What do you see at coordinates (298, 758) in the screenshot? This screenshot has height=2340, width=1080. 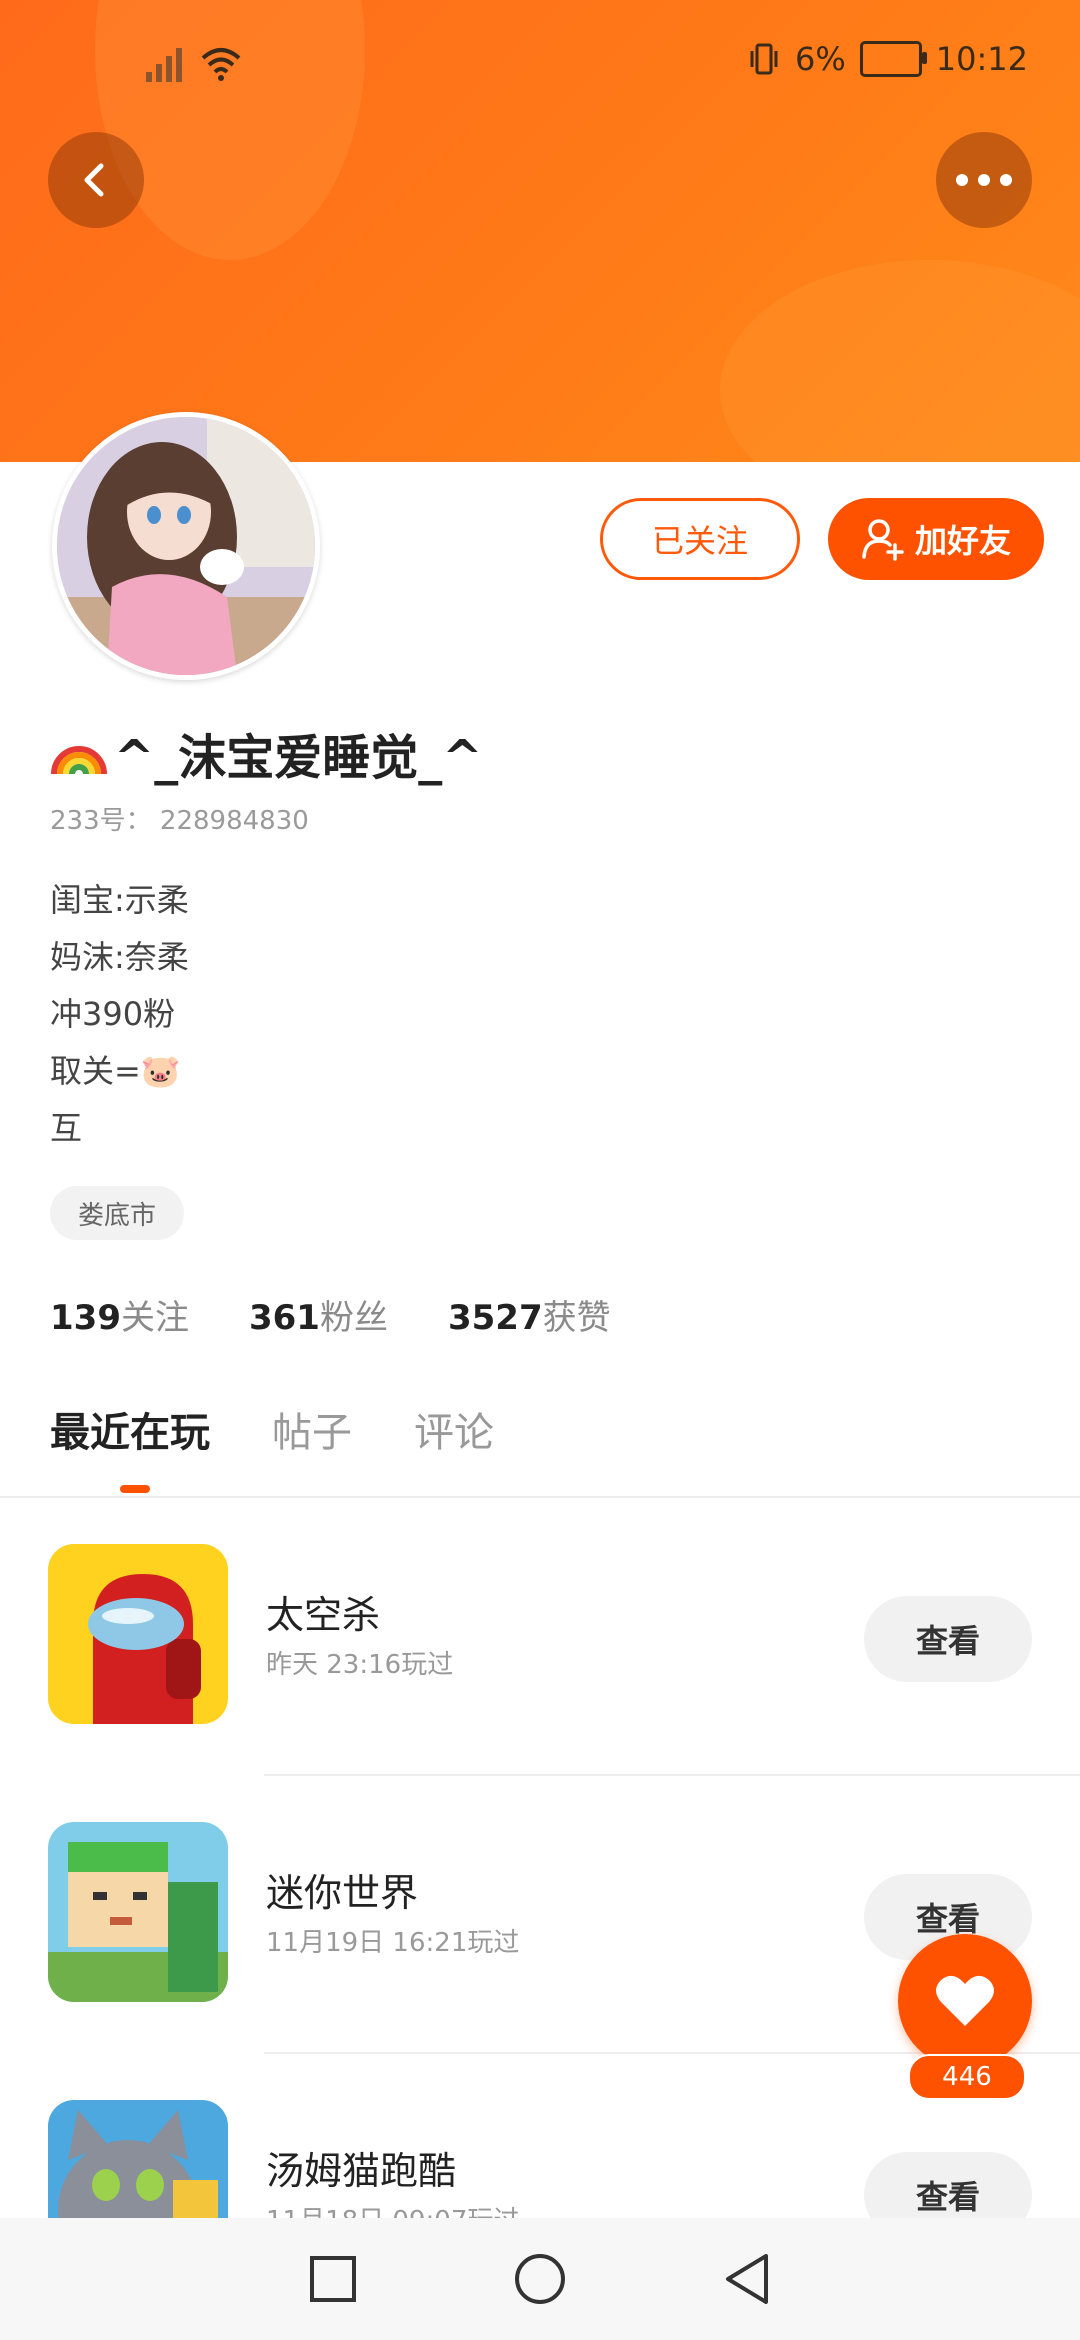 I see `username-text: ^_沫宝爱睡觉_^` at bounding box center [298, 758].